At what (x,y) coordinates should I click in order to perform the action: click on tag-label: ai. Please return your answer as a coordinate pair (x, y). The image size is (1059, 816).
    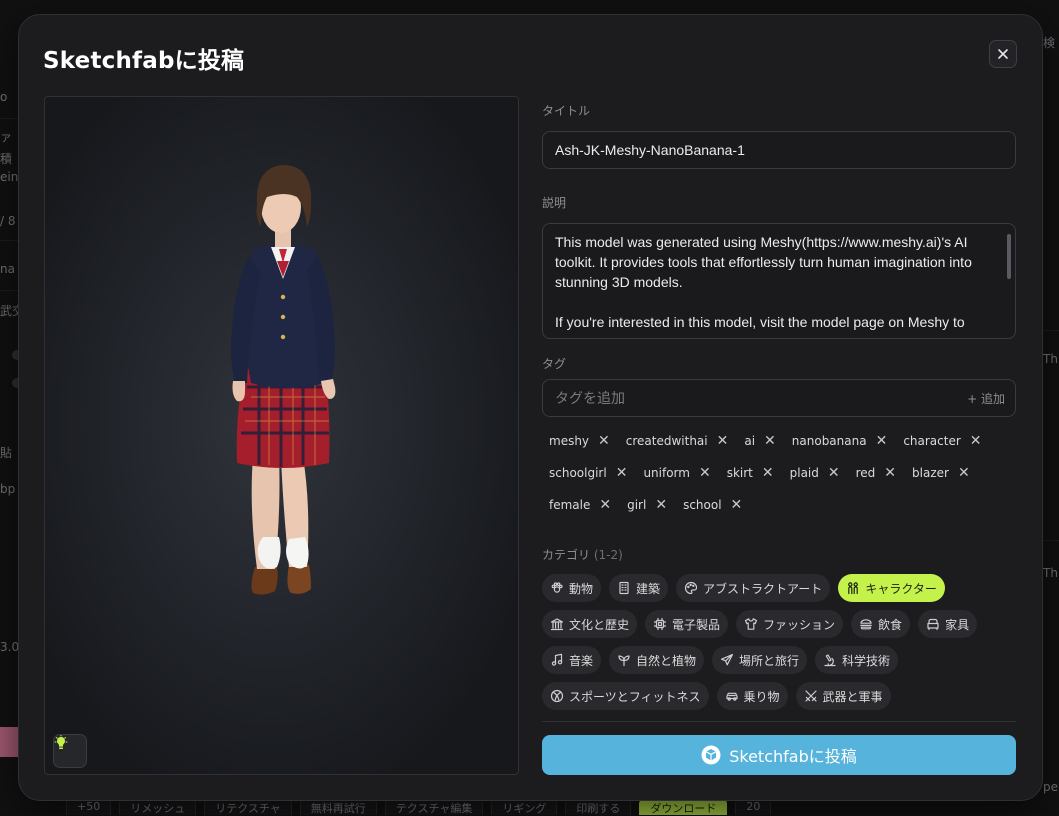
    Looking at the image, I should click on (750, 441).